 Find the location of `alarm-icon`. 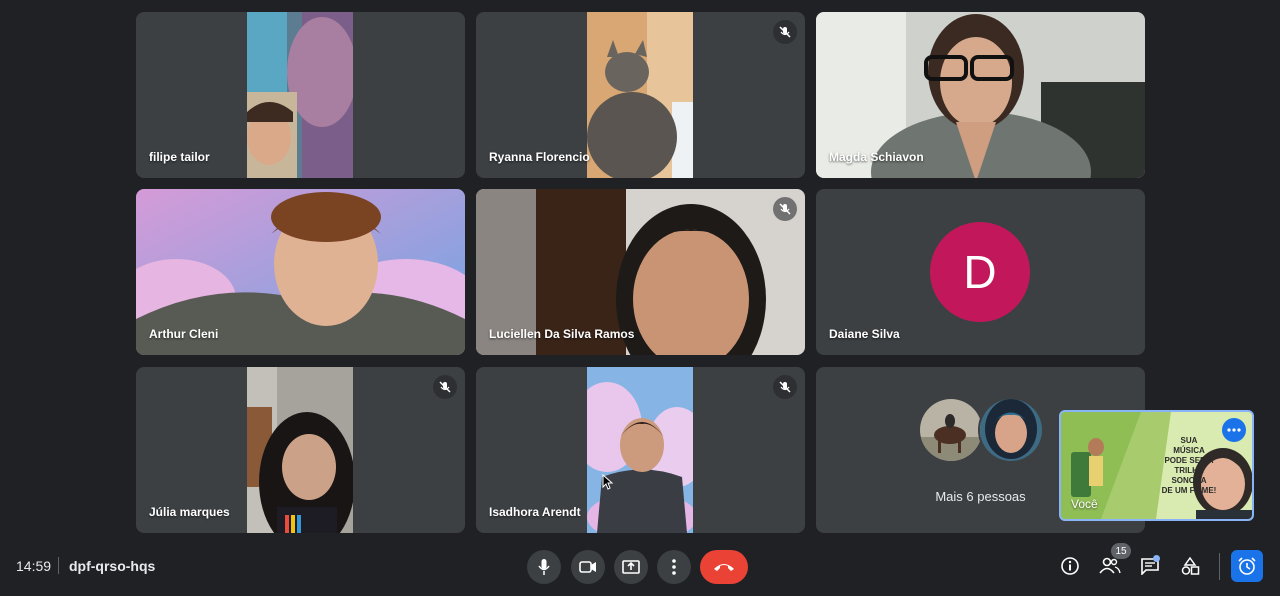

alarm-icon is located at coordinates (1247, 566).